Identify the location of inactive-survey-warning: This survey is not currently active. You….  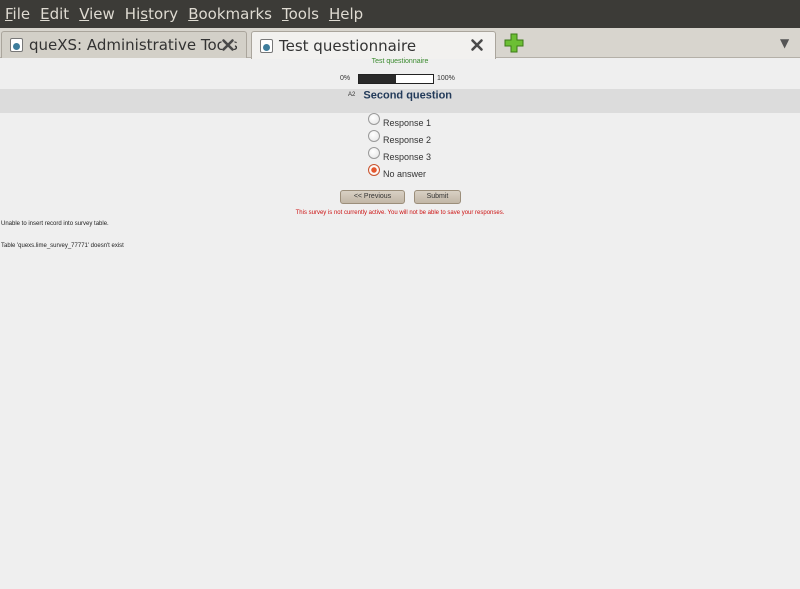
(400, 213).